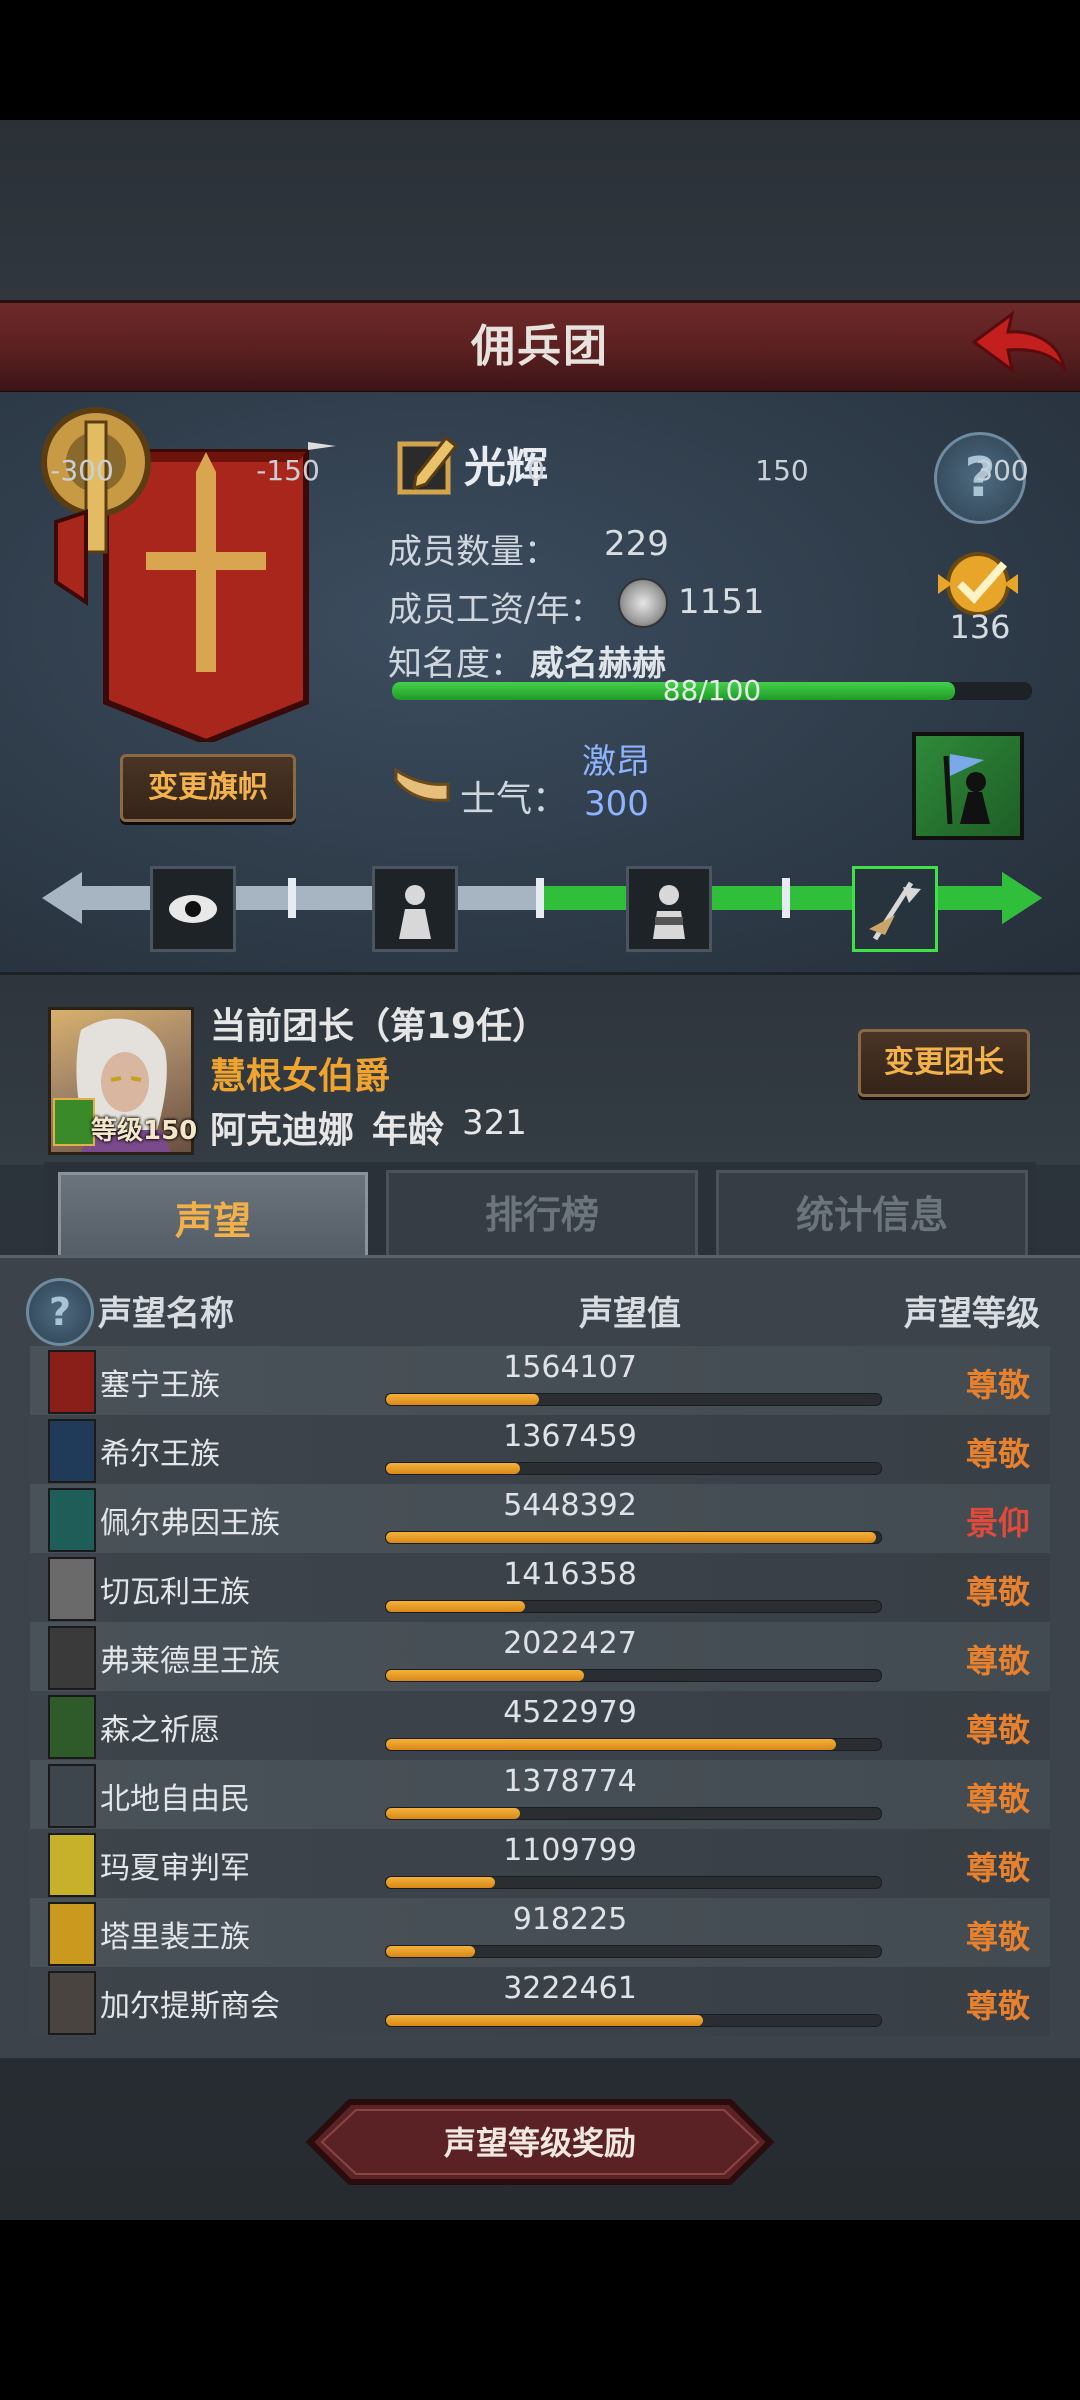  What do you see at coordinates (570, 1712) in the screenshot?
I see `reputation-value: 4522979` at bounding box center [570, 1712].